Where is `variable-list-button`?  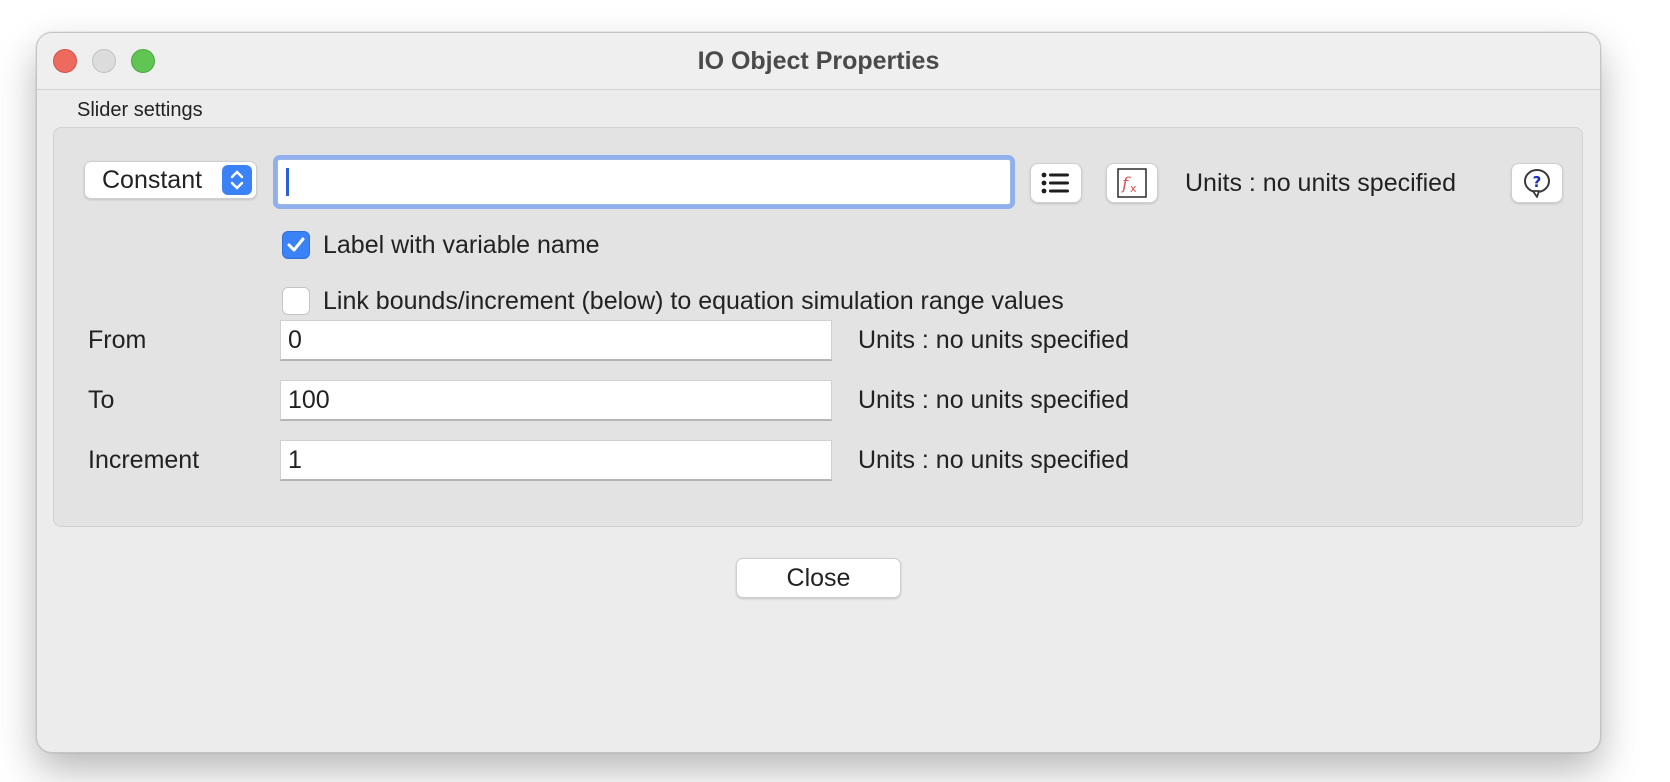
variable-list-button is located at coordinates (1056, 183).